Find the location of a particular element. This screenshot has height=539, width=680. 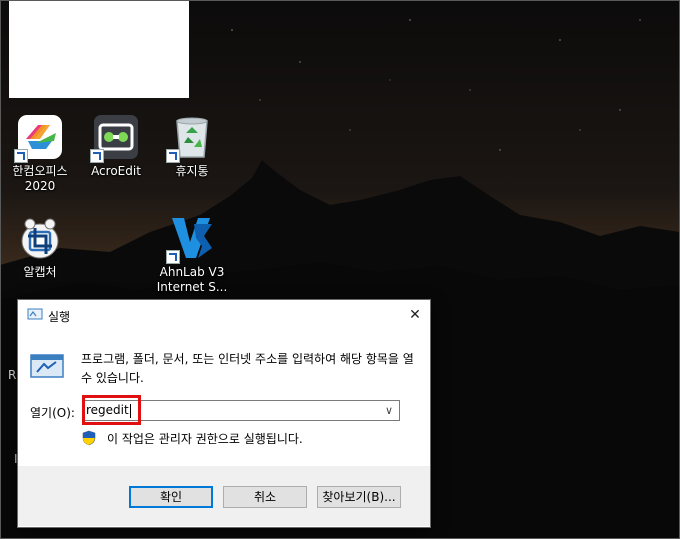

annotation-highlight-box is located at coordinates (111, 410).